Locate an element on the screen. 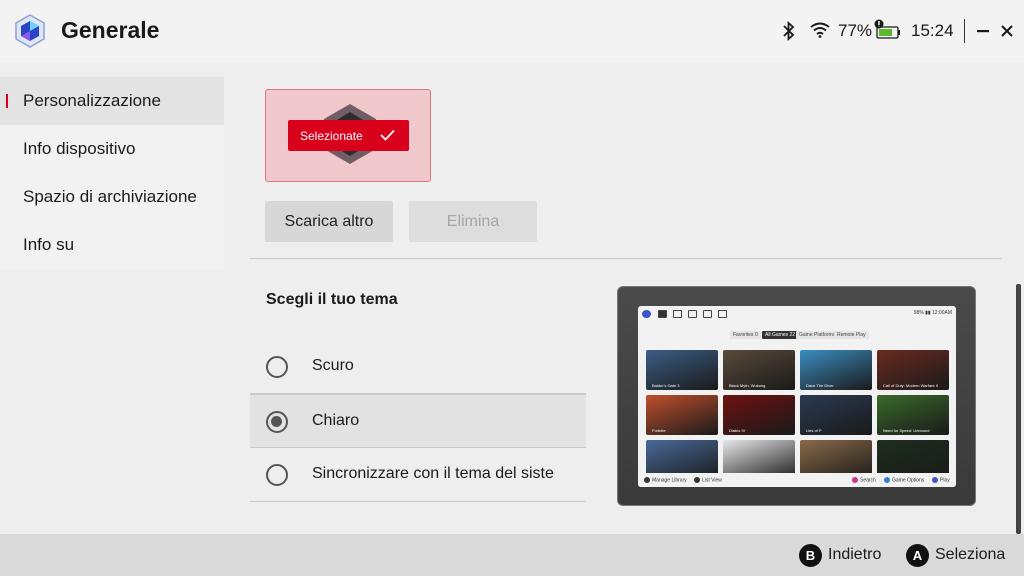 This screenshot has width=1024, height=576. preview-tile-caption: Need for Speed: Unbound is located at coordinates (906, 430).